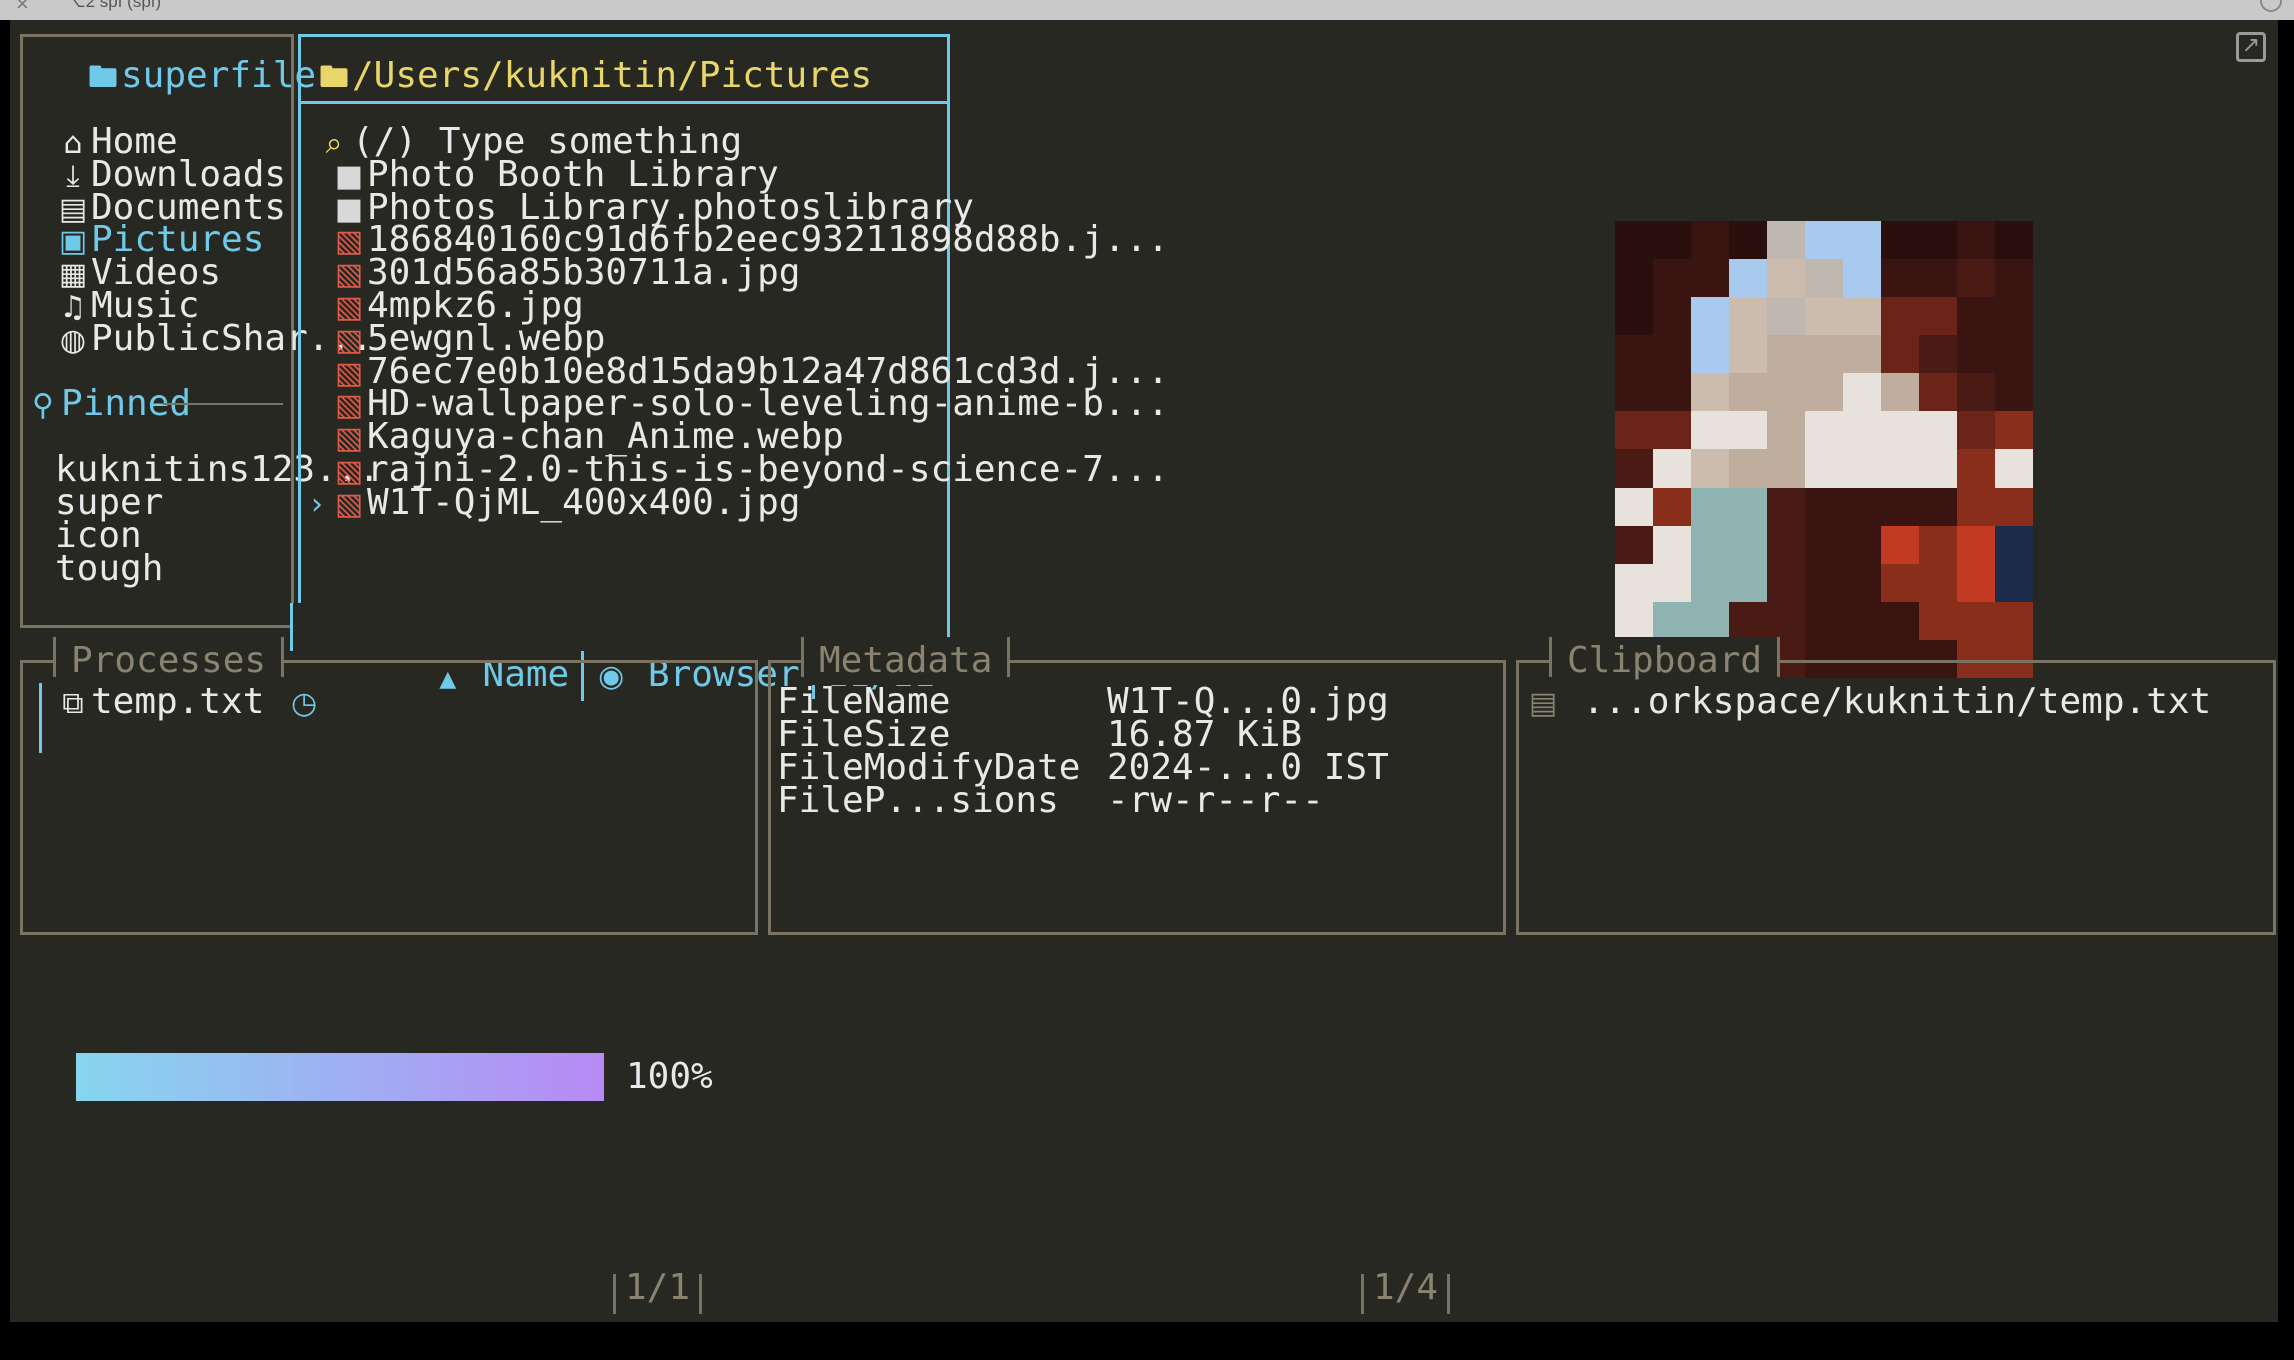 This screenshot has height=1360, width=2294. Describe the element at coordinates (317, 504) in the screenshot. I see `chevron-right-icon: ›` at that location.